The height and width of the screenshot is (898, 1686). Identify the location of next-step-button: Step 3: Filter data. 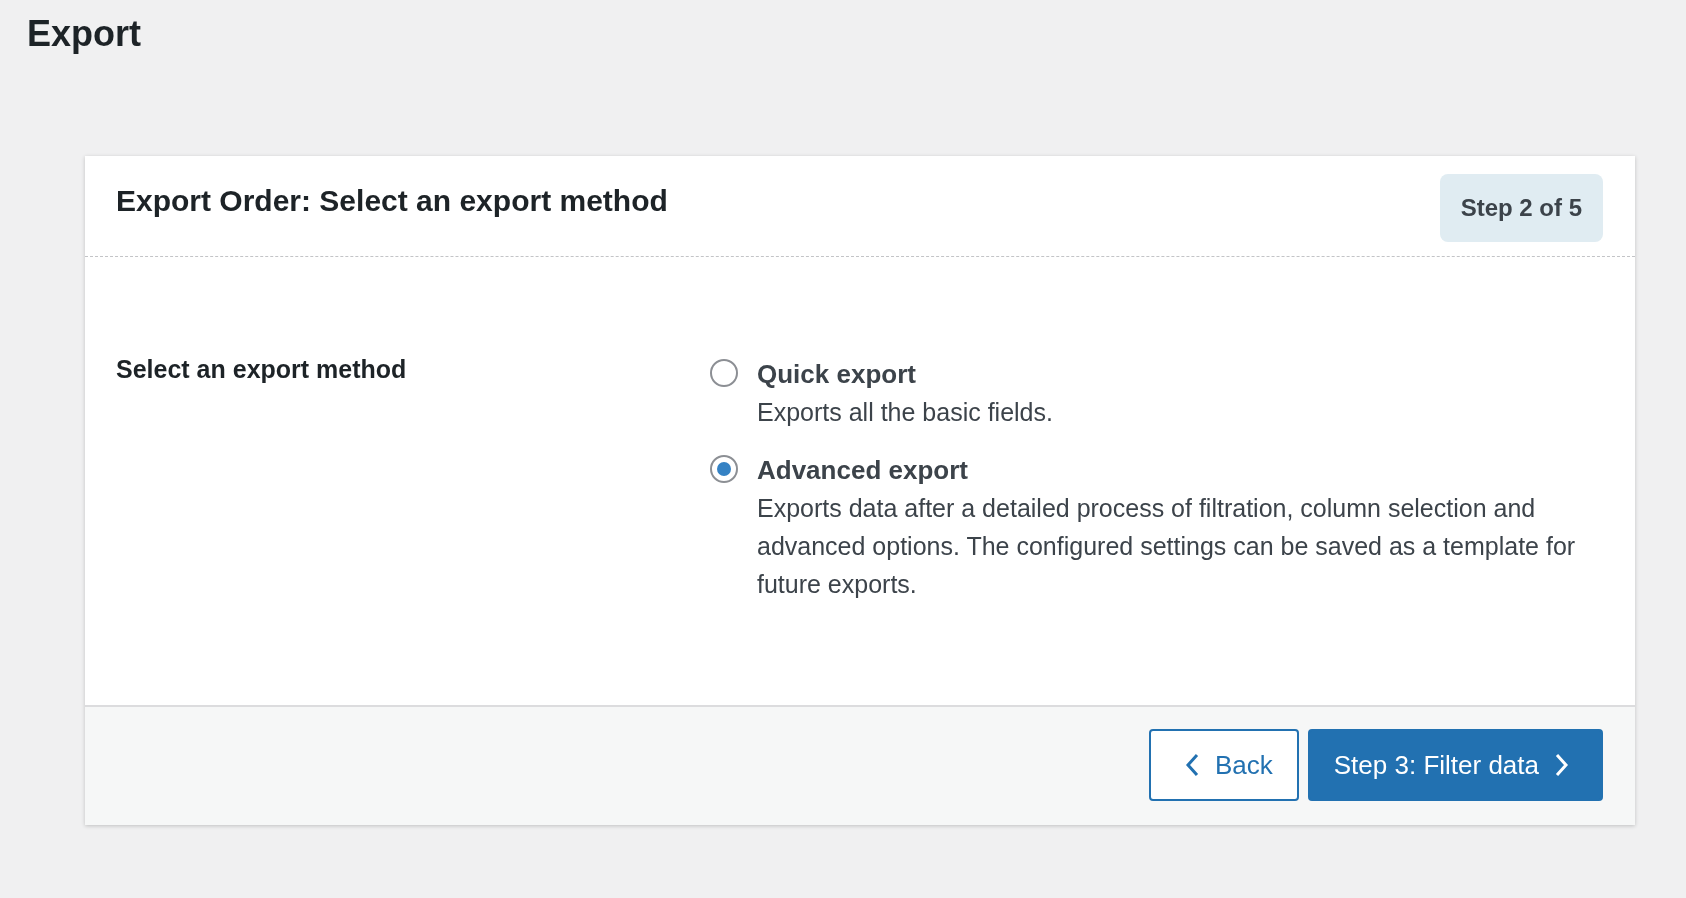
(1455, 765).